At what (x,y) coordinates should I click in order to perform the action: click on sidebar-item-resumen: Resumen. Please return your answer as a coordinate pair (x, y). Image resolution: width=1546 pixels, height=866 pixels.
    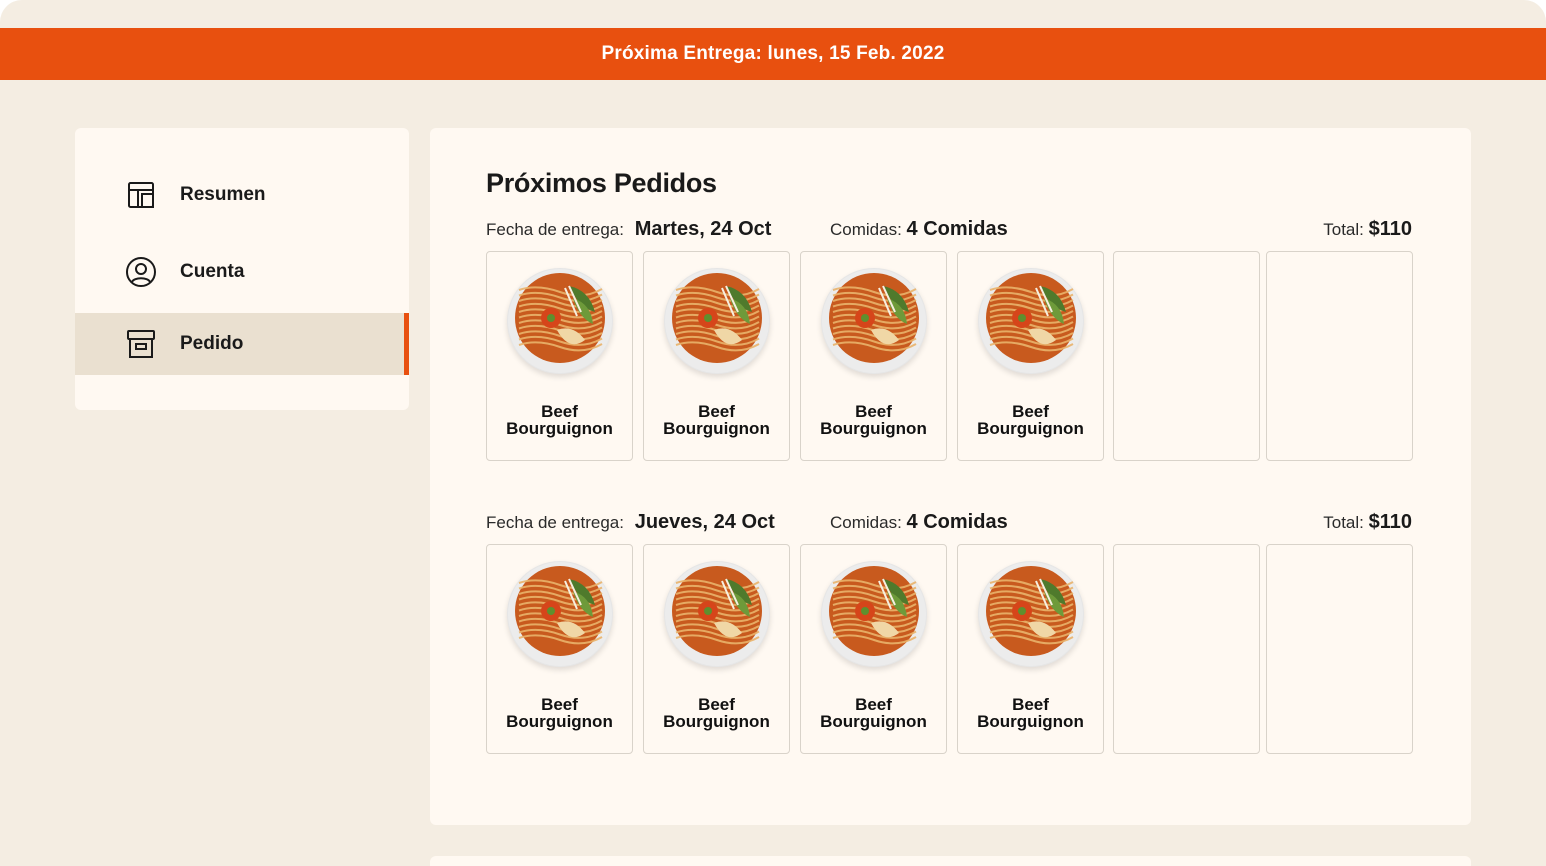
    Looking at the image, I should click on (242, 195).